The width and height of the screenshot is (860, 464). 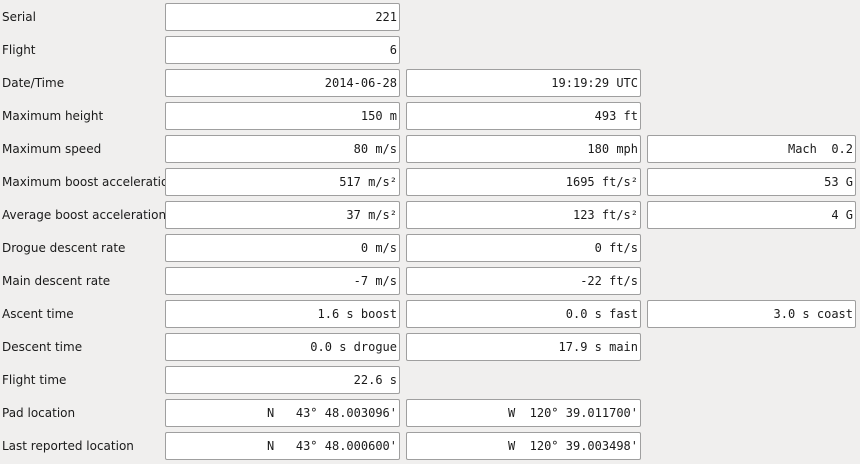 What do you see at coordinates (282, 149) in the screenshot?
I see `max-speed-mps-field: 80 m/s` at bounding box center [282, 149].